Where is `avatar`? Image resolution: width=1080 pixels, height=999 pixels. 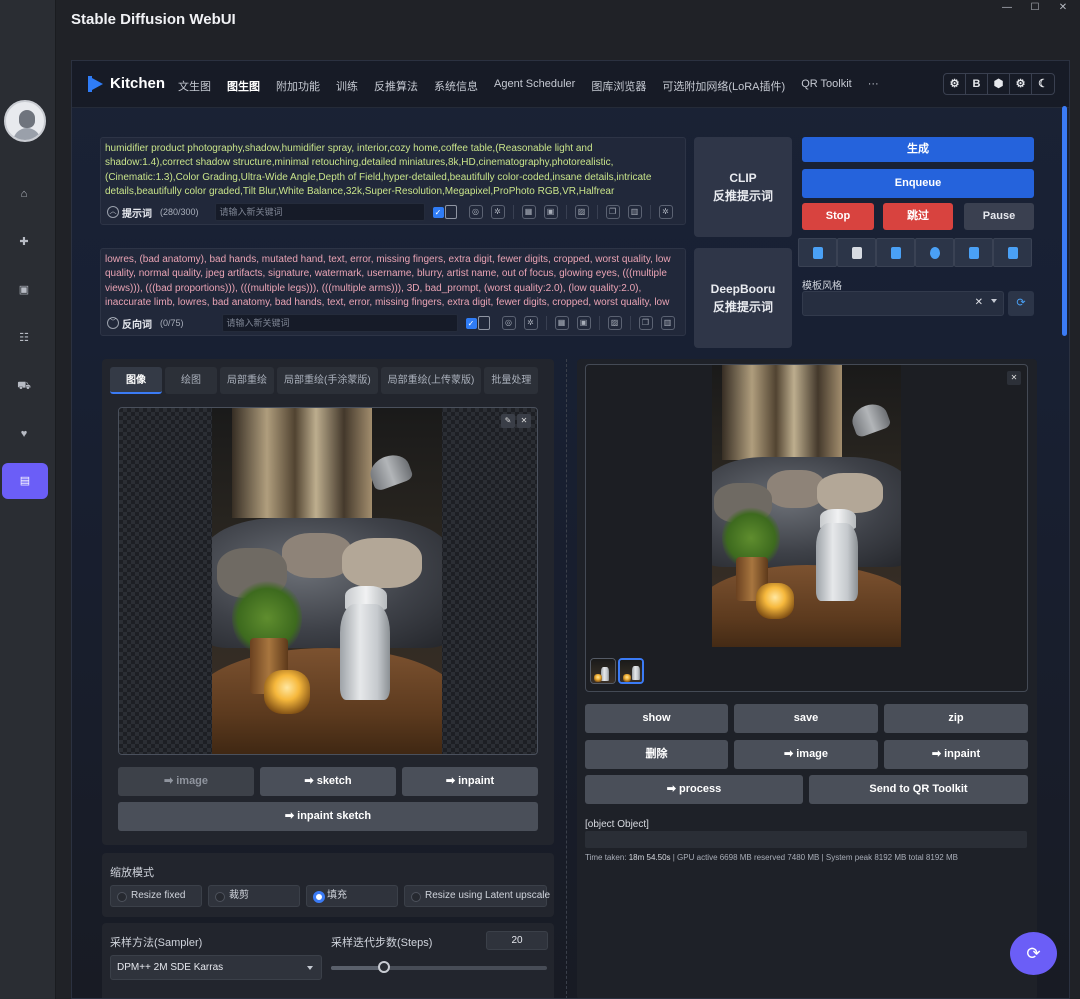
avatar is located at coordinates (25, 121).